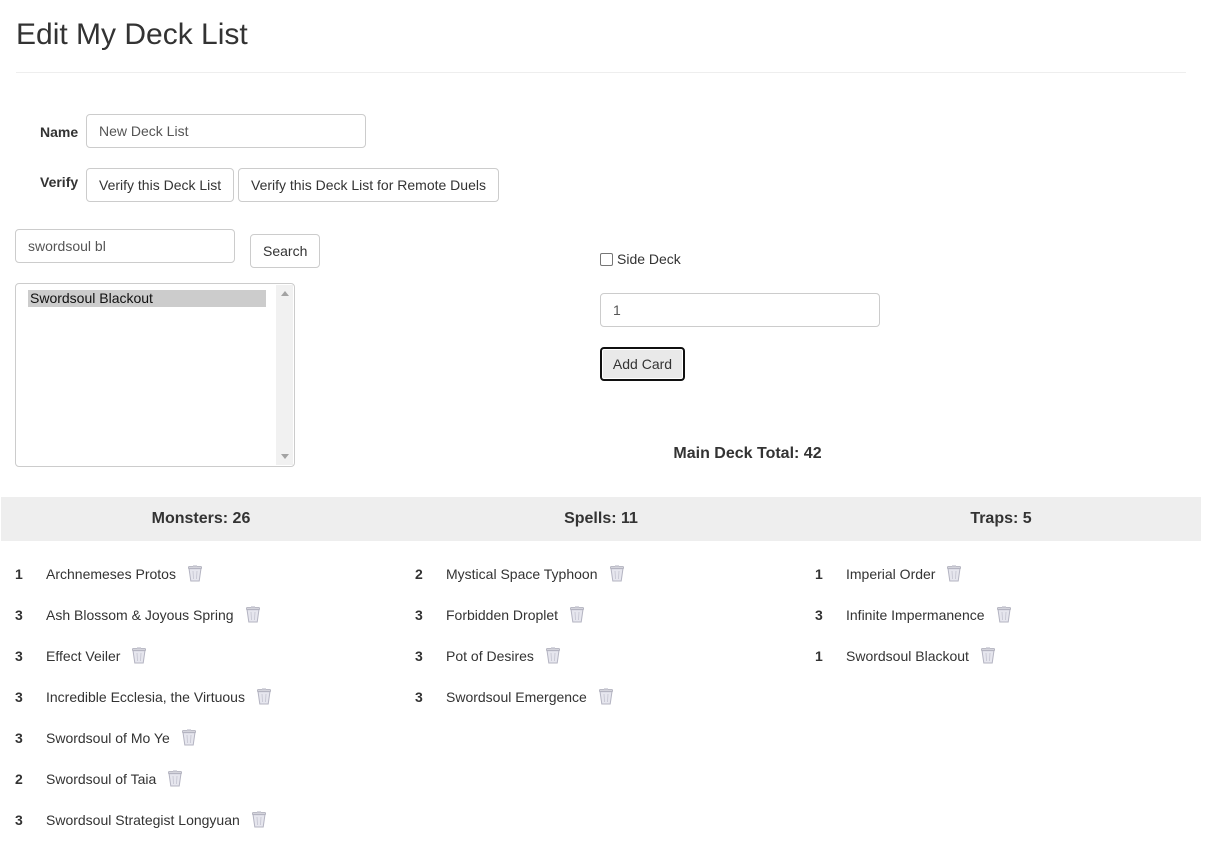 This screenshot has height=841, width=1218. Describe the element at coordinates (740, 310) in the screenshot. I see `quantity-input` at that location.